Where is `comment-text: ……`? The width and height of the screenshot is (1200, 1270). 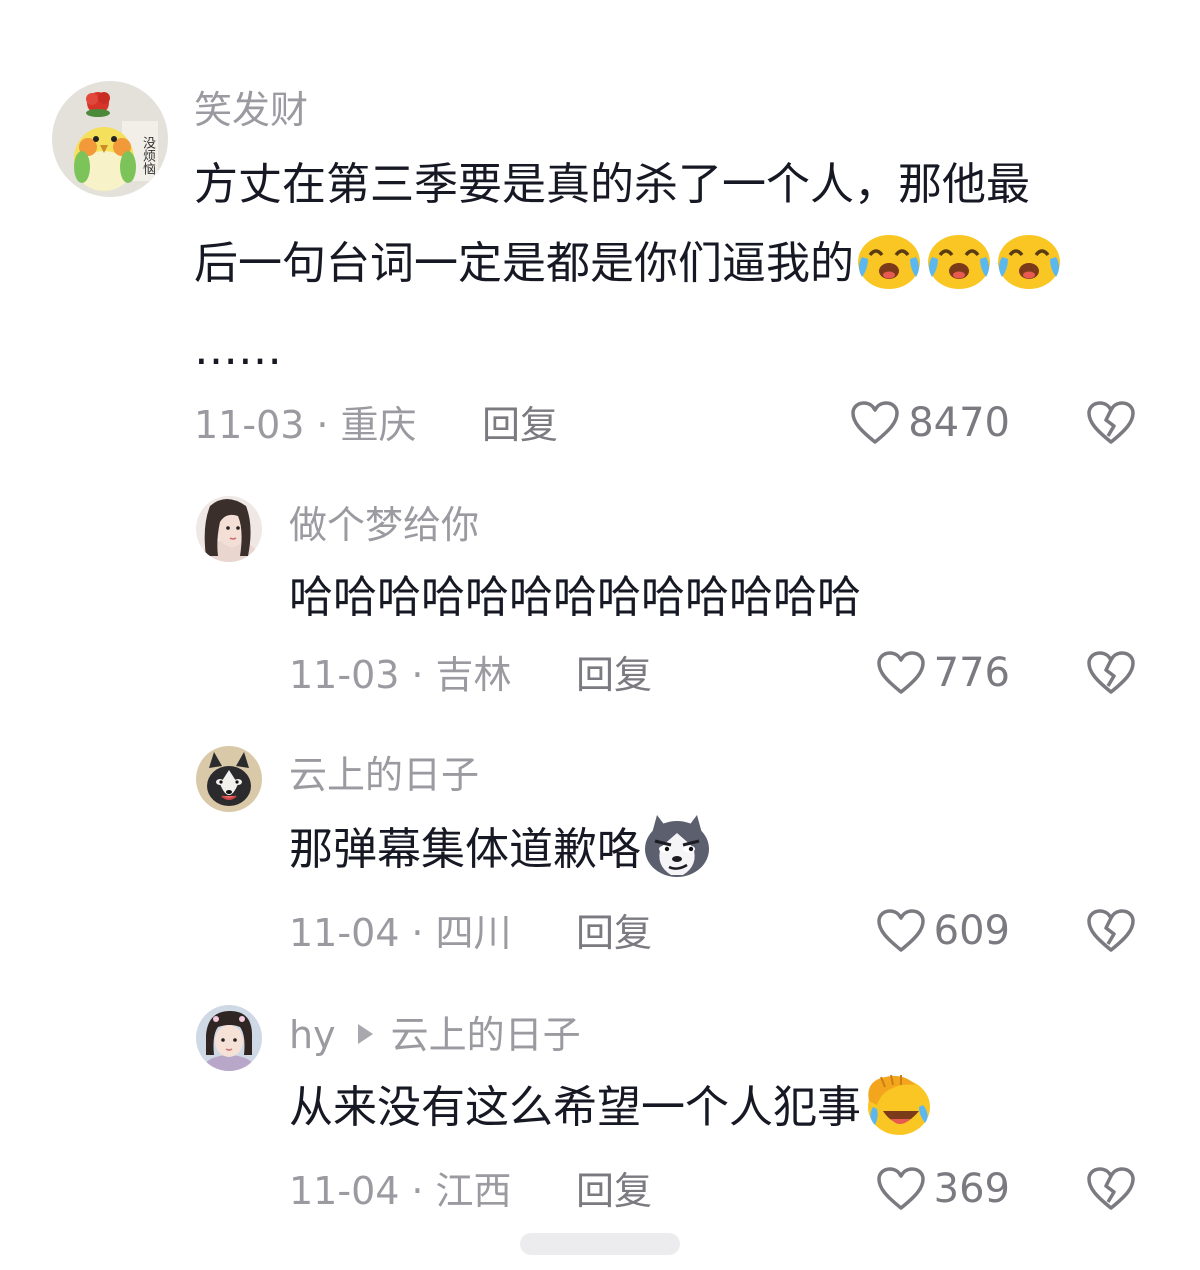 comment-text: …… is located at coordinates (238, 349).